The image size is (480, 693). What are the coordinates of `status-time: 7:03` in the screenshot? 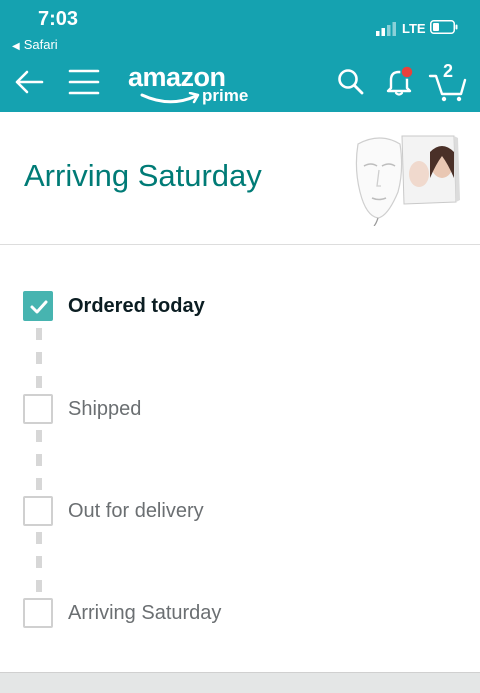 It's located at (58, 19).